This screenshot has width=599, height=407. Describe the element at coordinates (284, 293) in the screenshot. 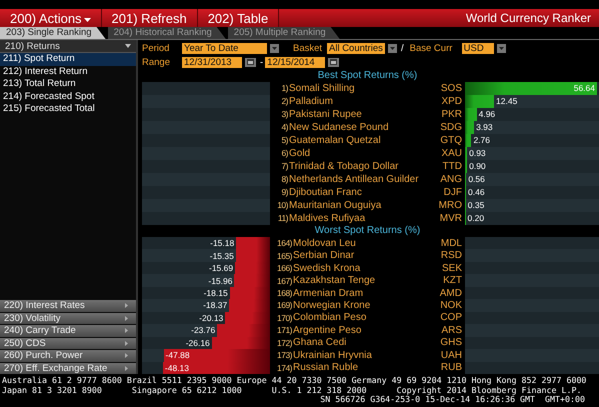

I see `rank-number: 168)` at that location.